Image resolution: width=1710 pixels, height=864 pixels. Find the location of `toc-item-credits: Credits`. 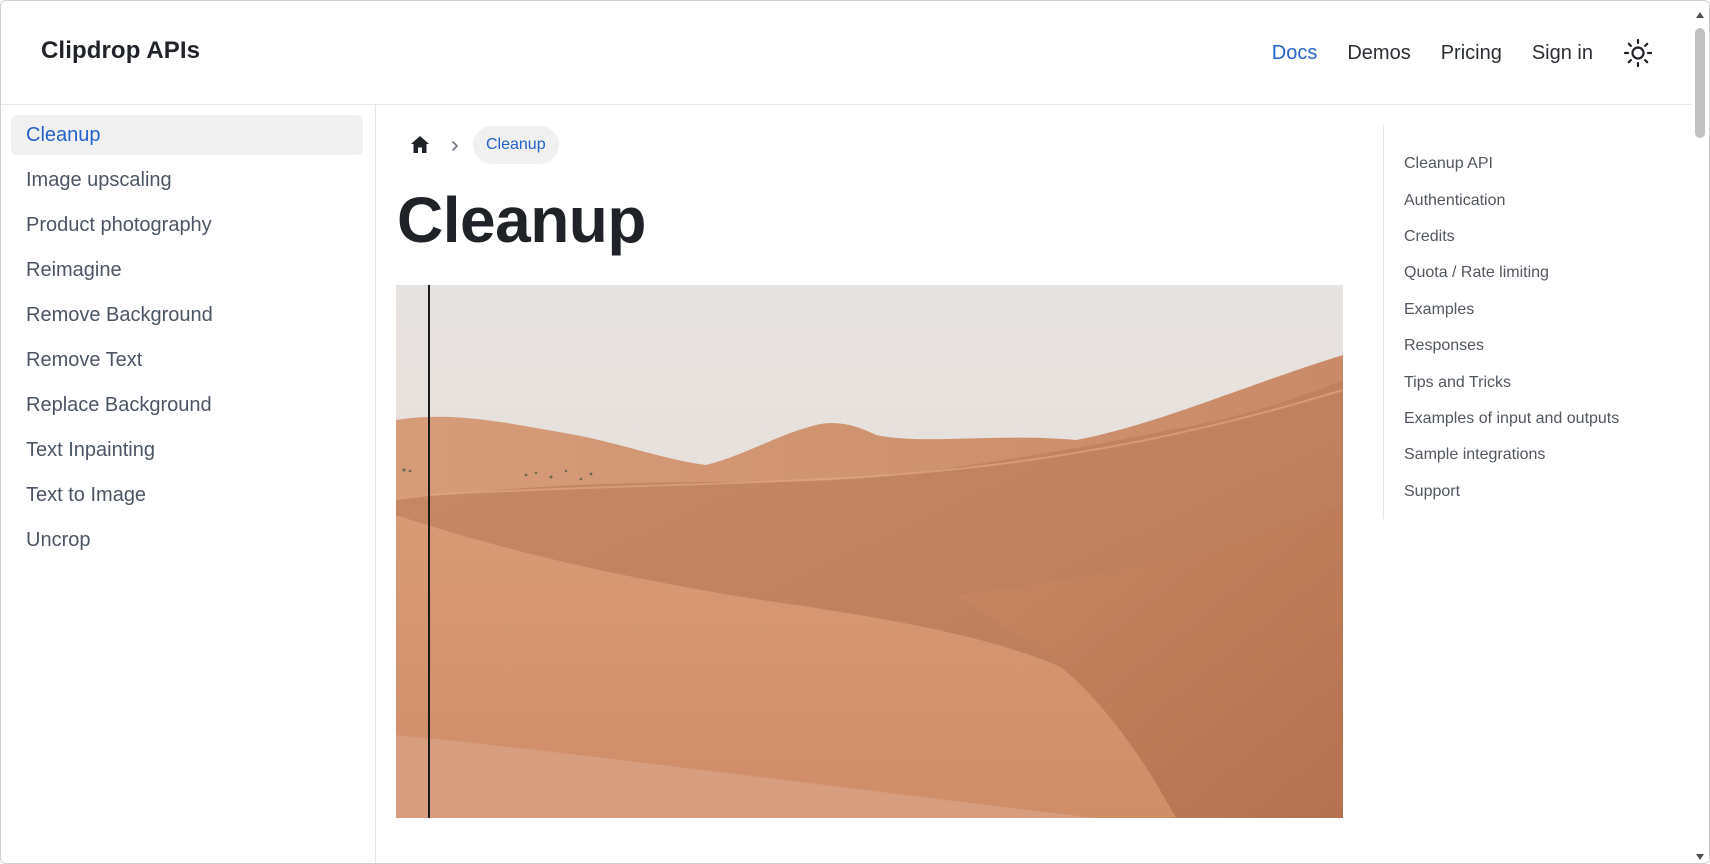

toc-item-credits: Credits is located at coordinates (1538, 237).